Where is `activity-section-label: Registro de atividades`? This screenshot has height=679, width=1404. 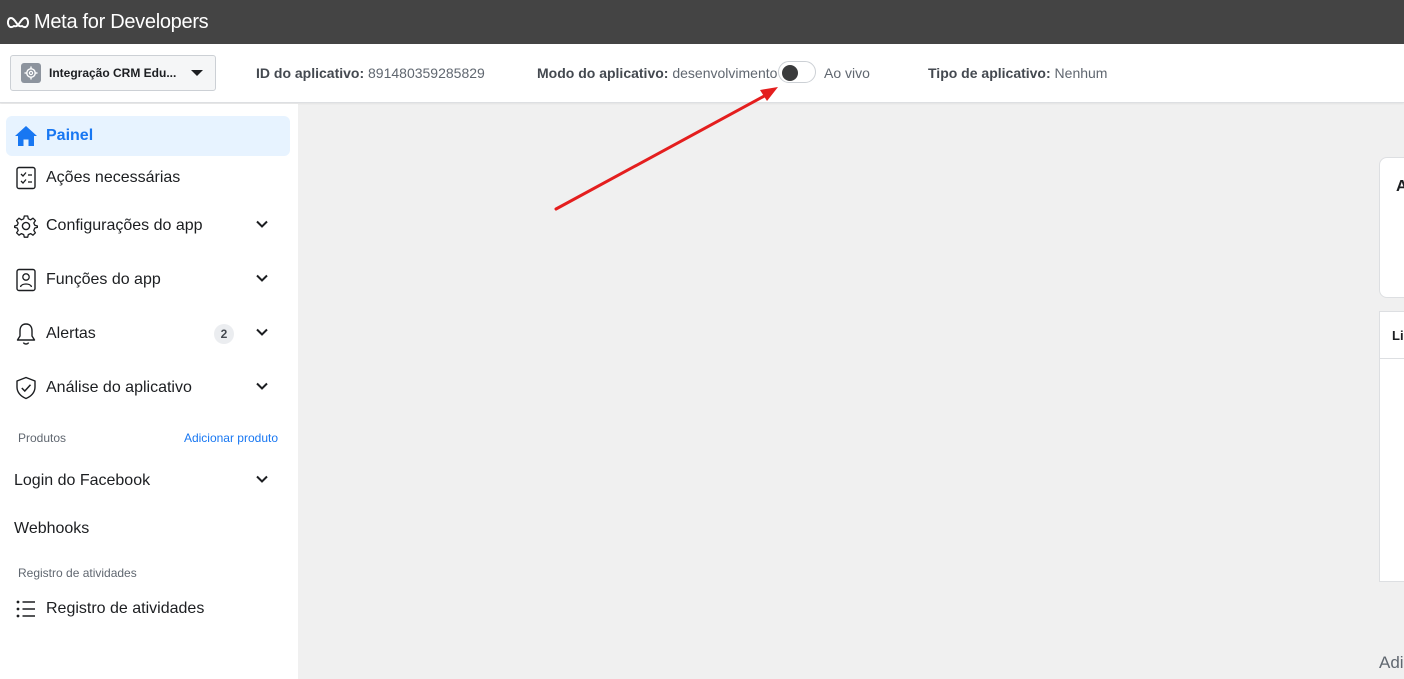
activity-section-label: Registro de atividades is located at coordinates (77, 573).